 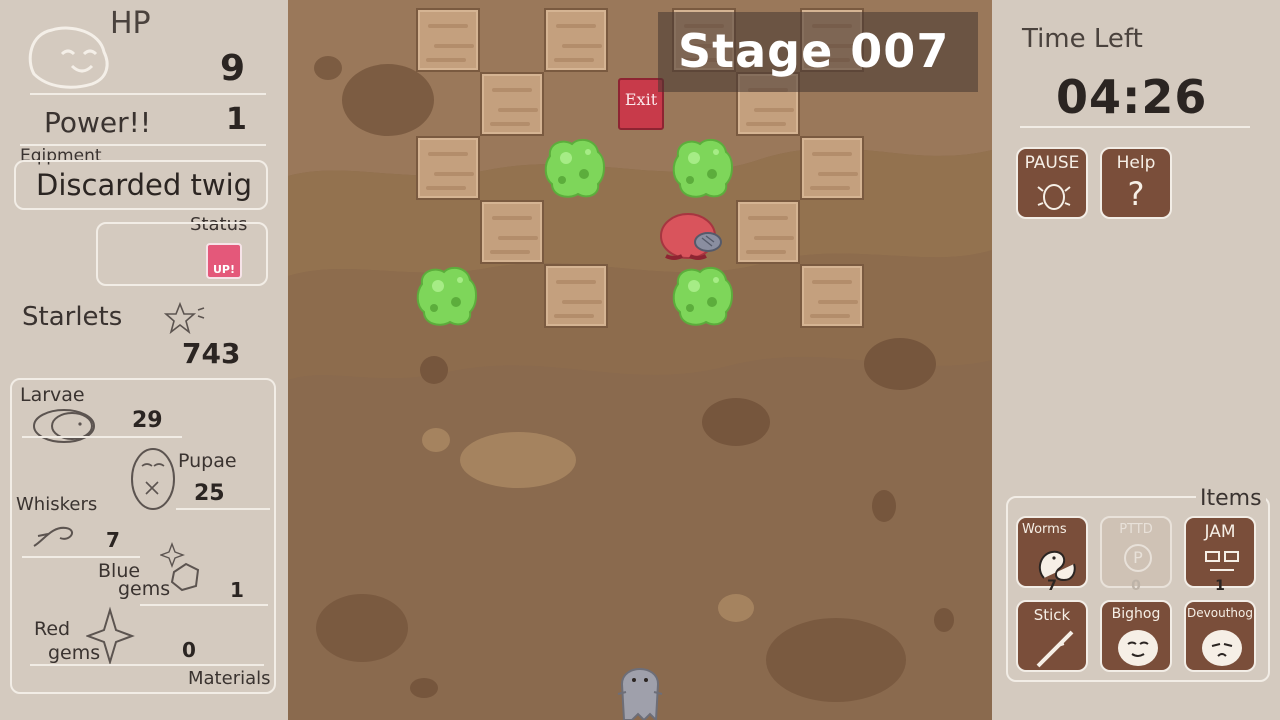 I want to click on equipment-value: Discarded twig, so click(x=144, y=185).